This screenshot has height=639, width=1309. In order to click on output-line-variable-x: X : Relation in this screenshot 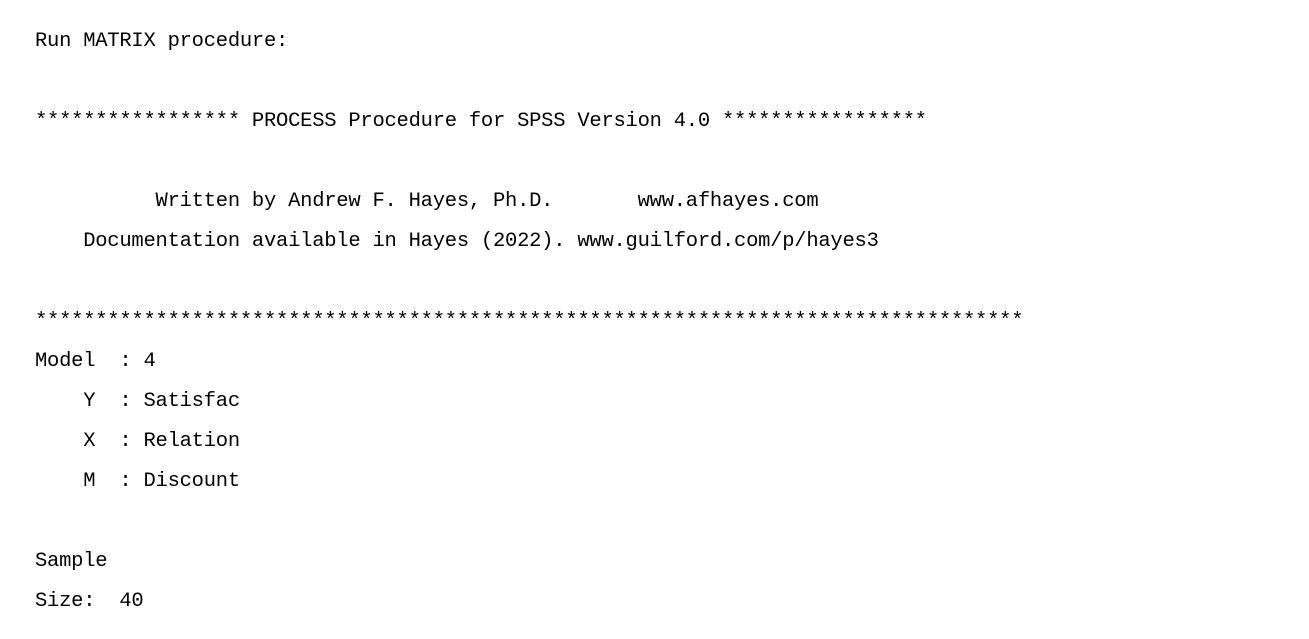, I will do `click(137, 441)`.